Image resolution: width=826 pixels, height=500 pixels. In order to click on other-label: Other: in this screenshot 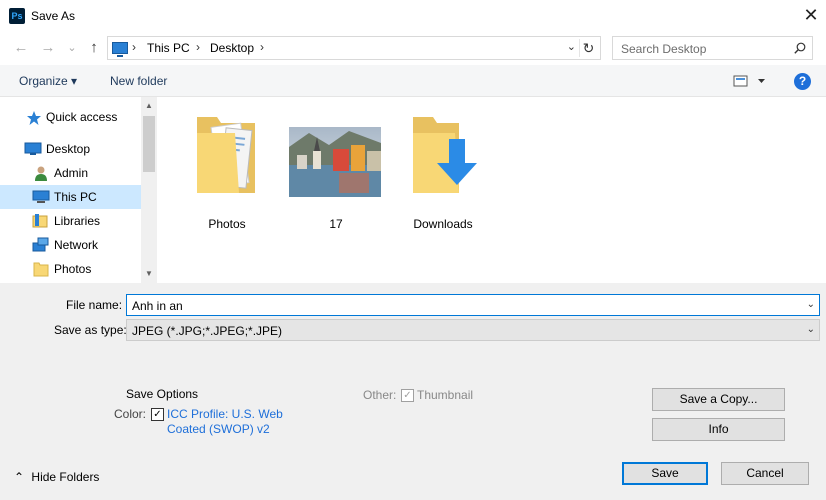, I will do `click(380, 395)`.